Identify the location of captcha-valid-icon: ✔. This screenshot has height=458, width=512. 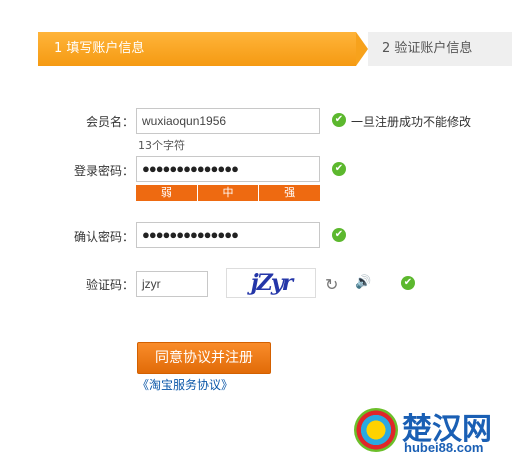
(408, 283).